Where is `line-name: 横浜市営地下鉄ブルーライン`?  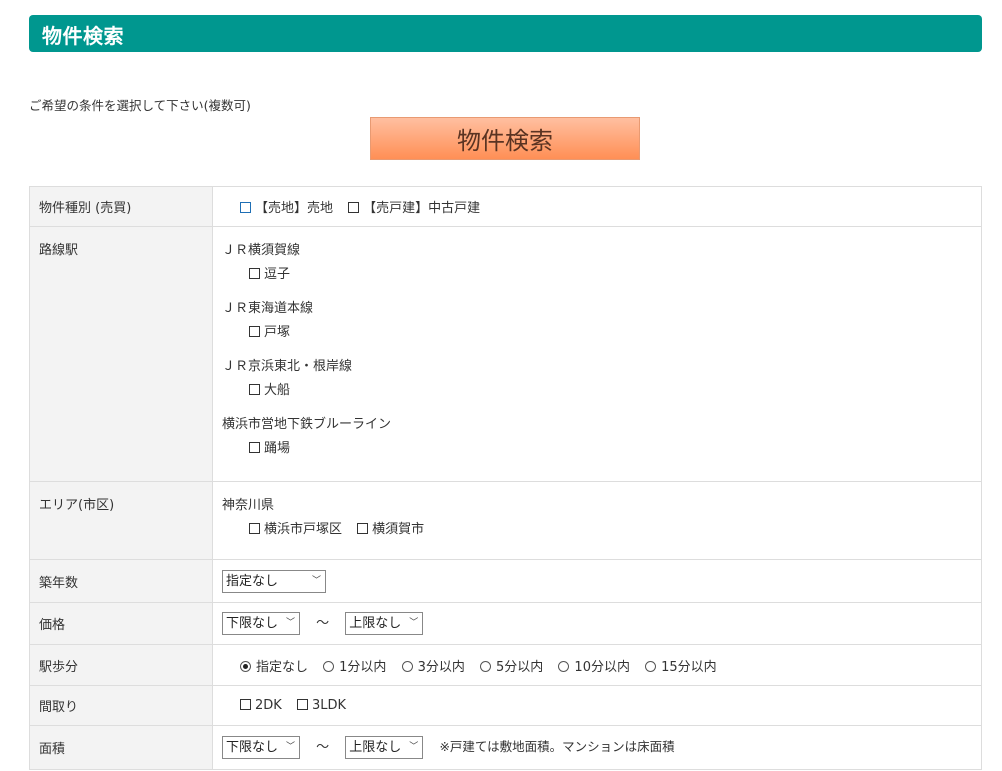 line-name: 横浜市営地下鉄ブルーライン is located at coordinates (307, 424).